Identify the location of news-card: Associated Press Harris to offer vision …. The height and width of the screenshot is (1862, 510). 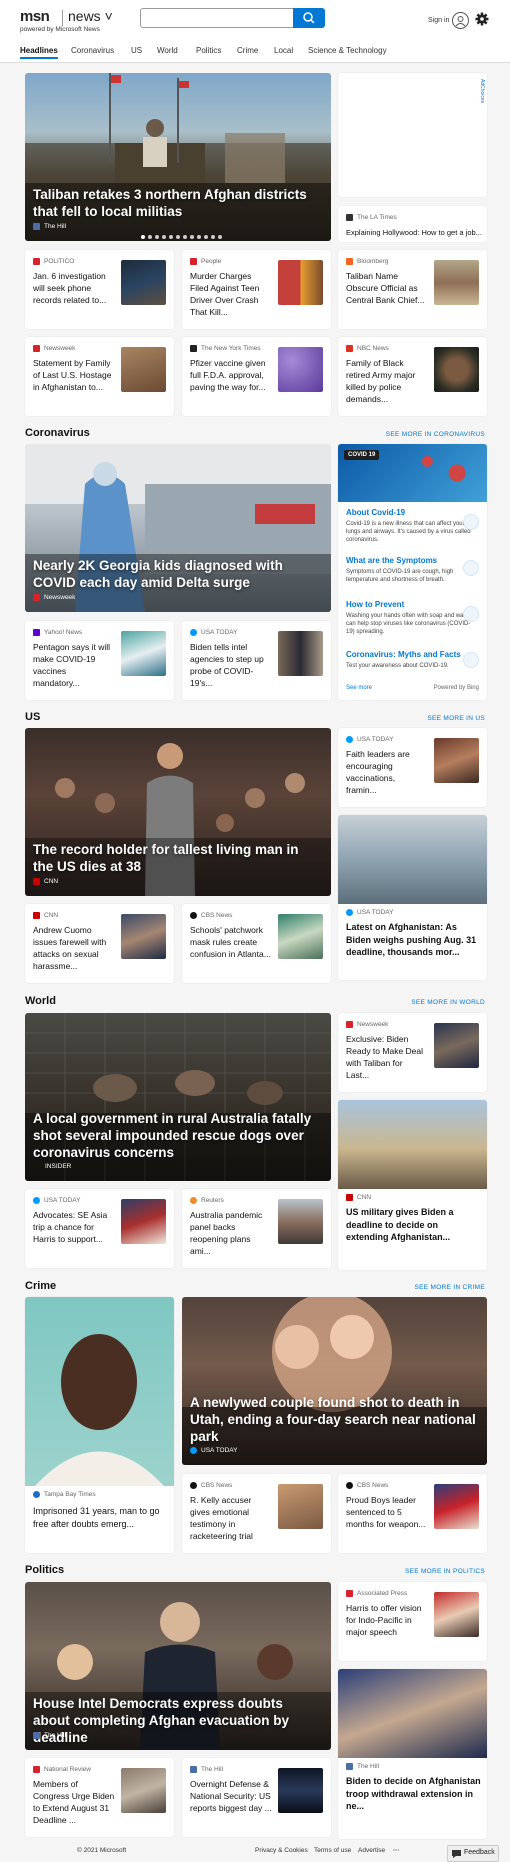
(412, 1621).